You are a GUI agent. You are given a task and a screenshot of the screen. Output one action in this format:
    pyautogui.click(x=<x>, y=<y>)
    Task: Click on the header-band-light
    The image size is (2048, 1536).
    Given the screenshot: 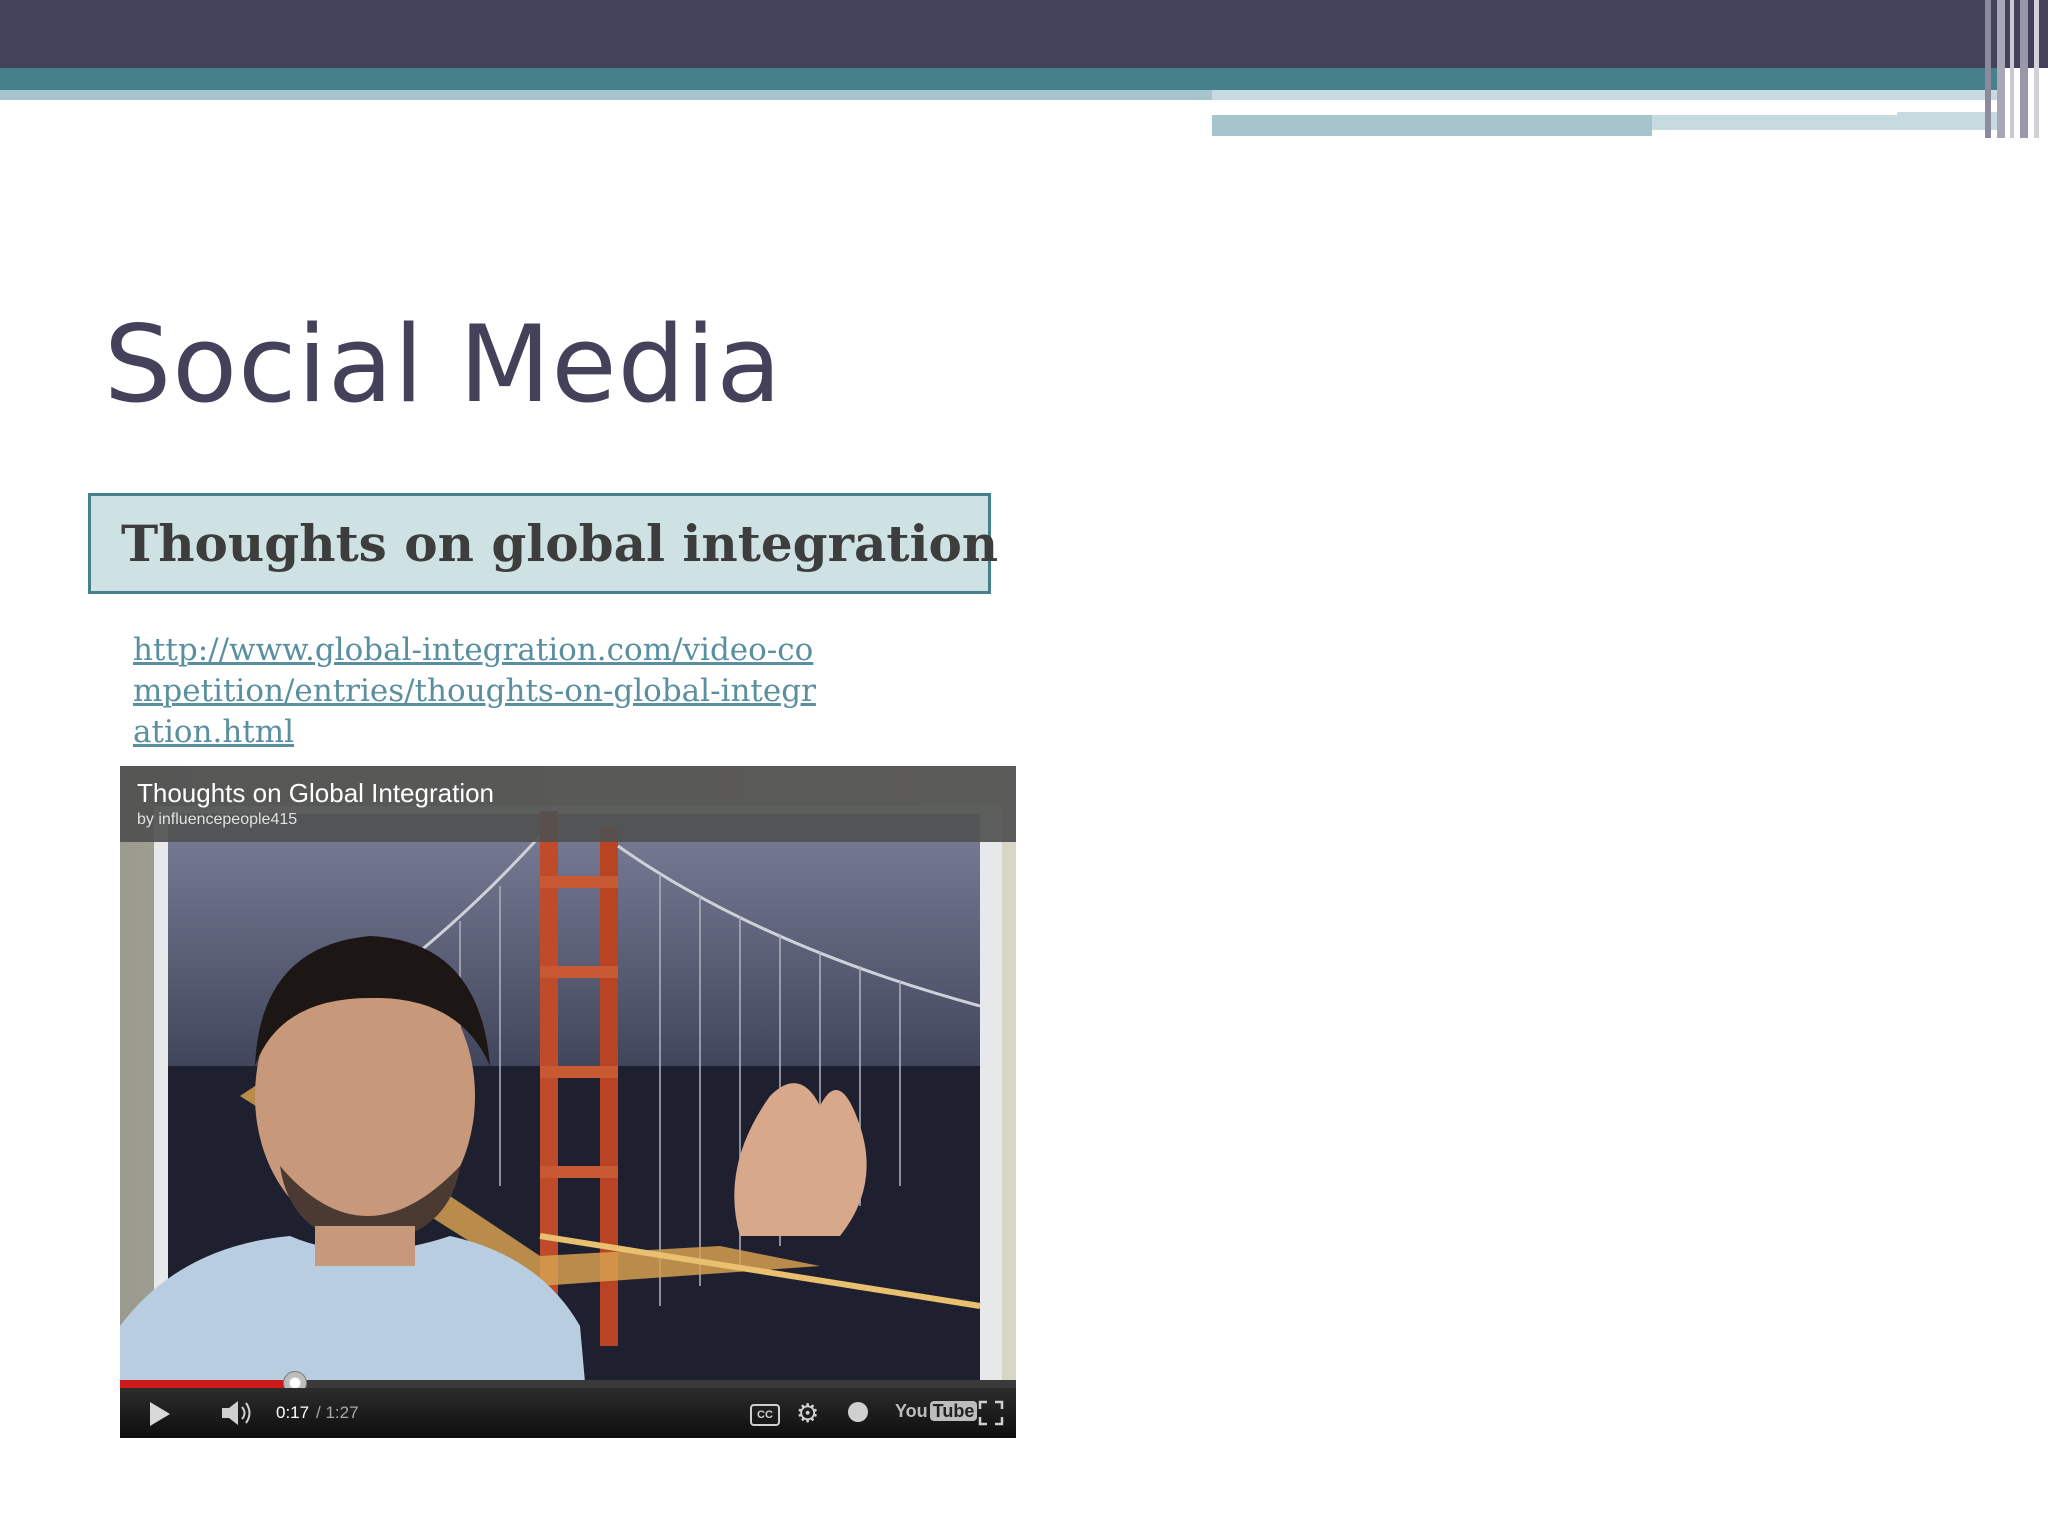 What is the action you would take?
    pyautogui.click(x=606, y=95)
    